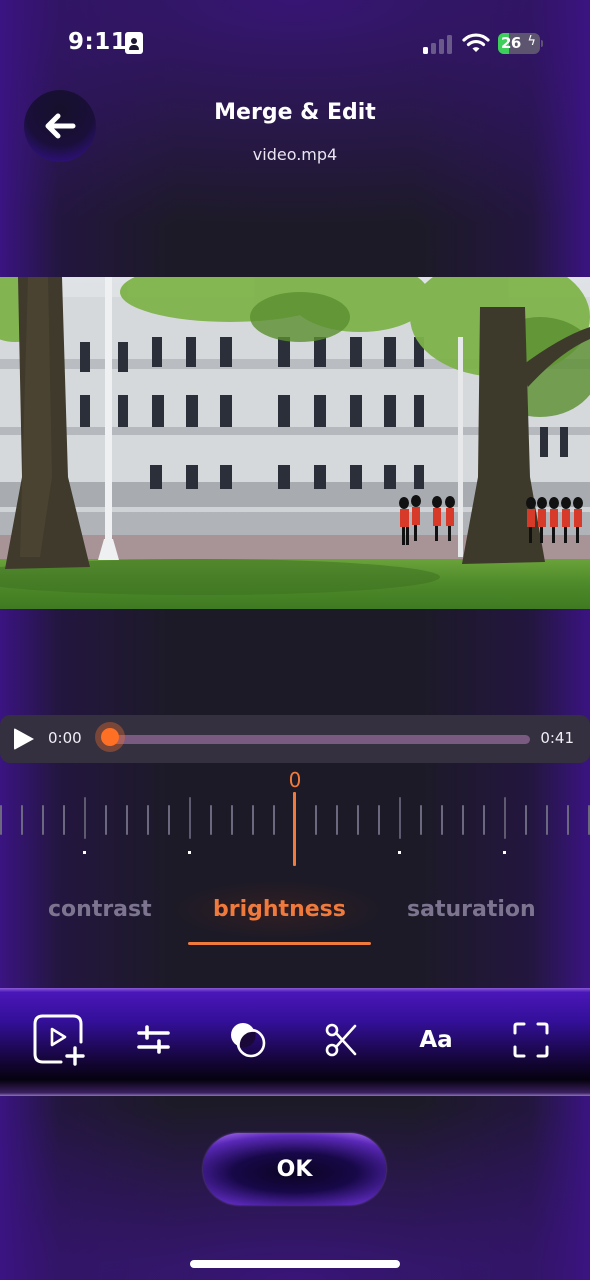 This screenshot has height=1280, width=590. What do you see at coordinates (438, 44) in the screenshot?
I see `cellular-signal-icon` at bounding box center [438, 44].